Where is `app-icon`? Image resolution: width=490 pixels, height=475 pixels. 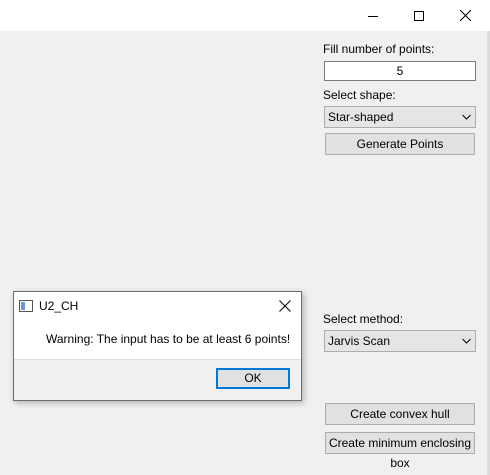
app-icon is located at coordinates (26, 306).